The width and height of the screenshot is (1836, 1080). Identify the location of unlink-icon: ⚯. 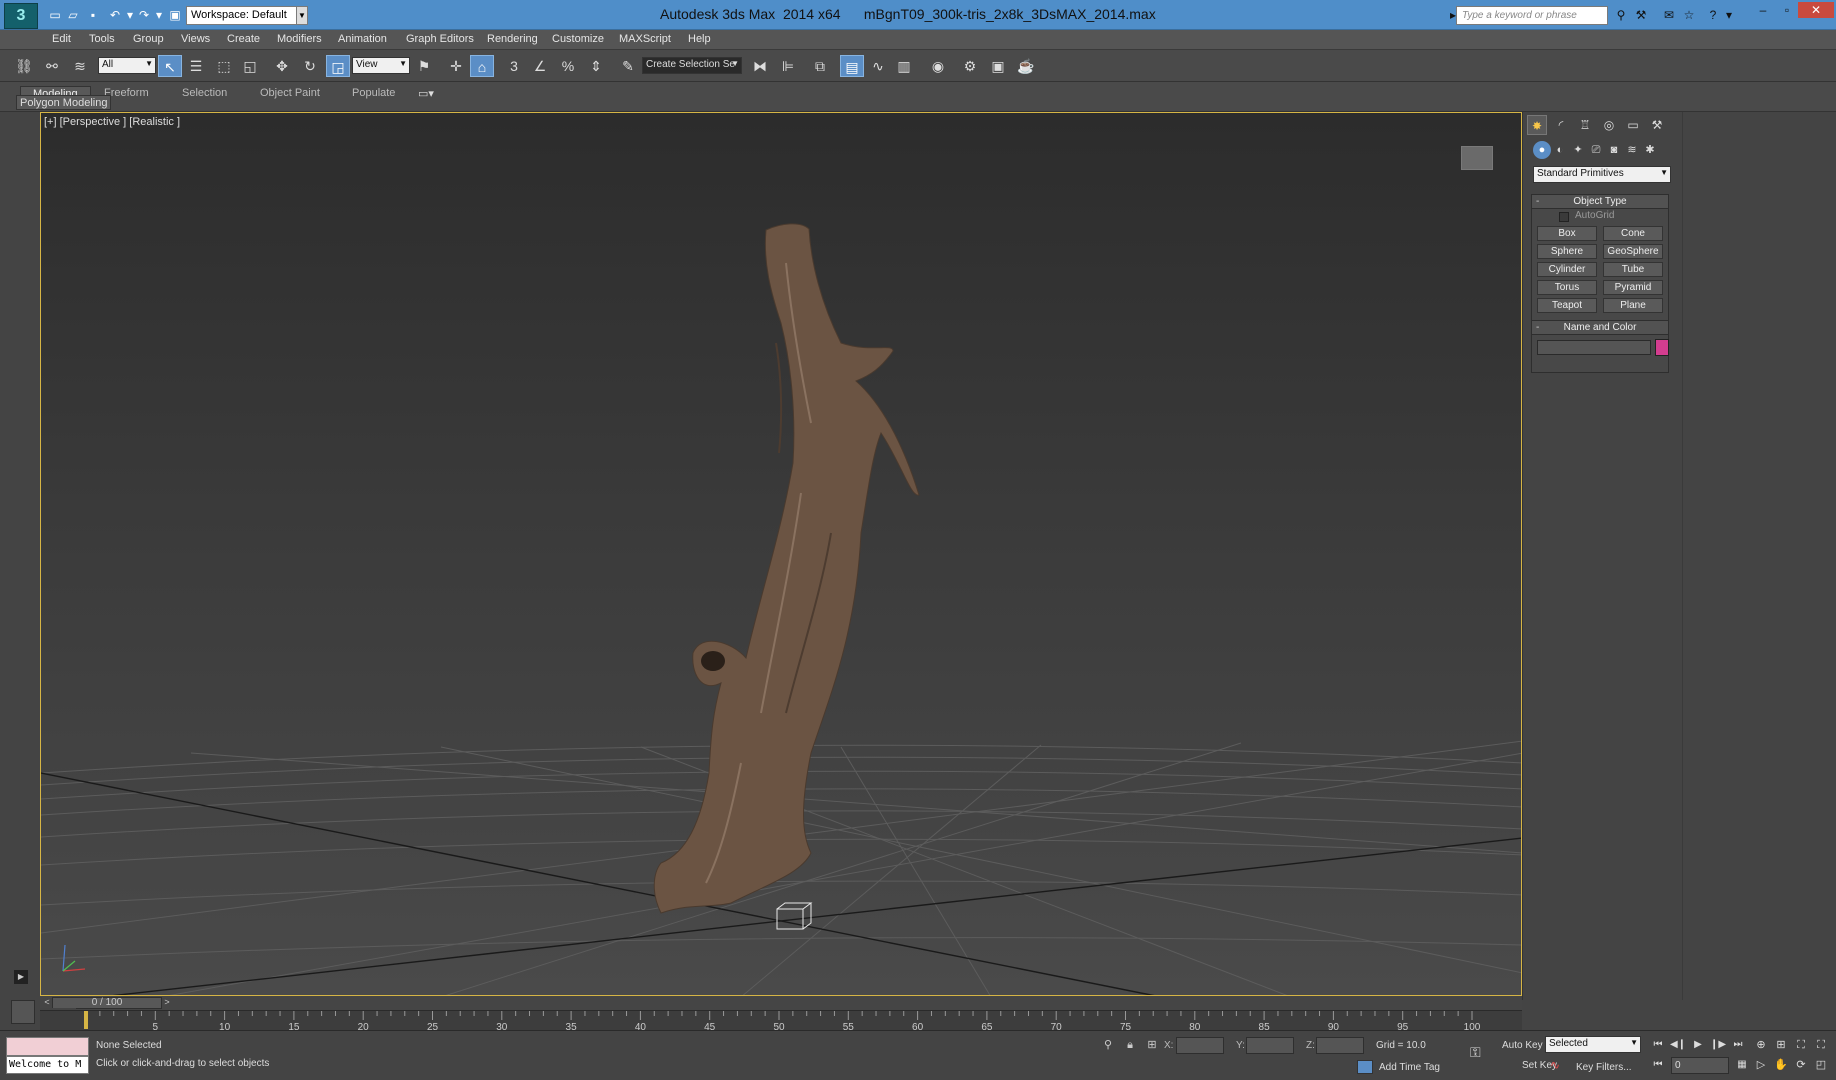
(52, 66).